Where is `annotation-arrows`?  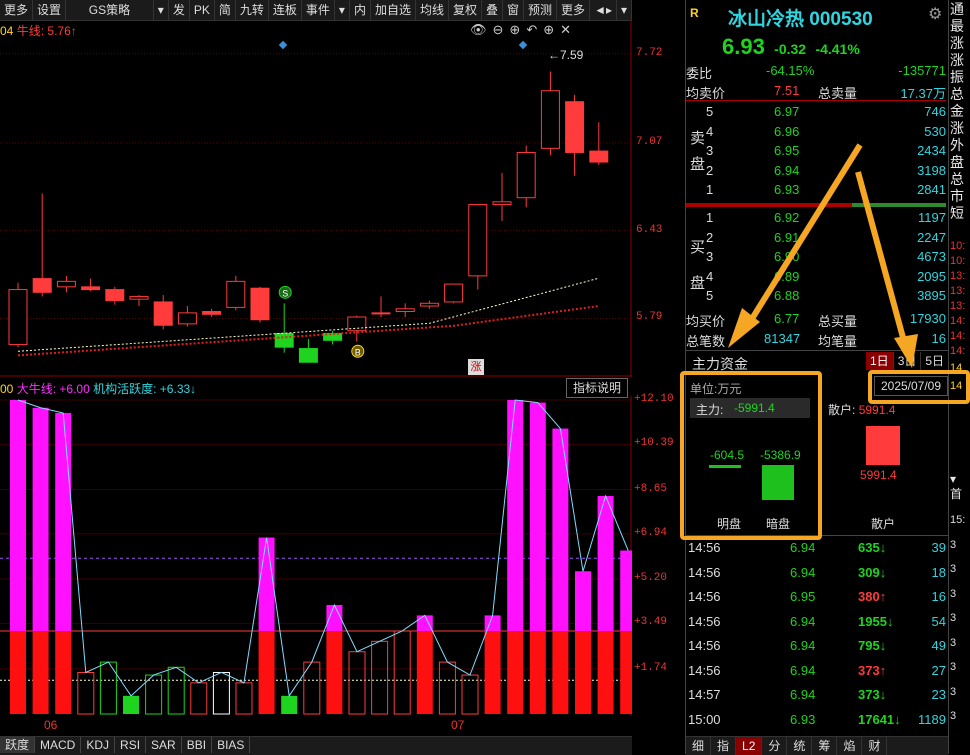
annotation-arrows is located at coordinates (823, 255).